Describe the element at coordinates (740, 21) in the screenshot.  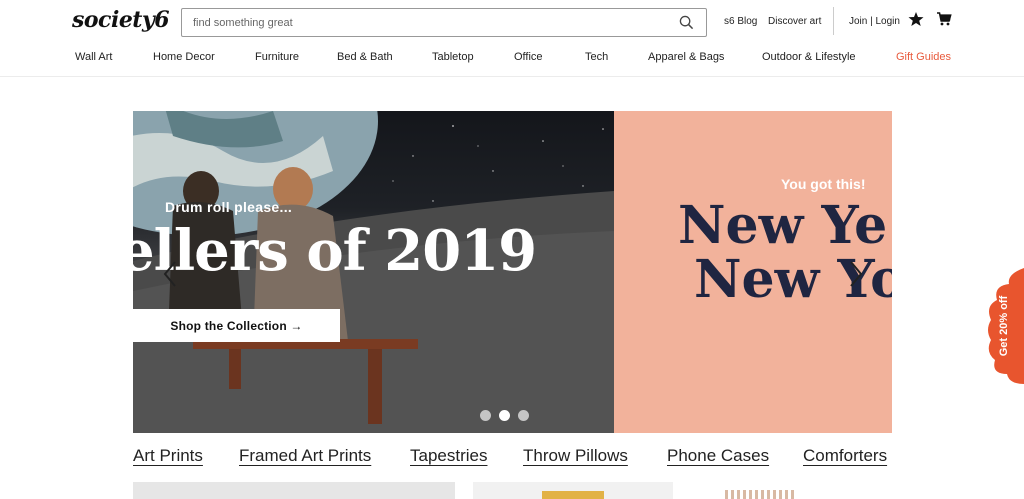
I see `blog-link: s6 Blog` at that location.